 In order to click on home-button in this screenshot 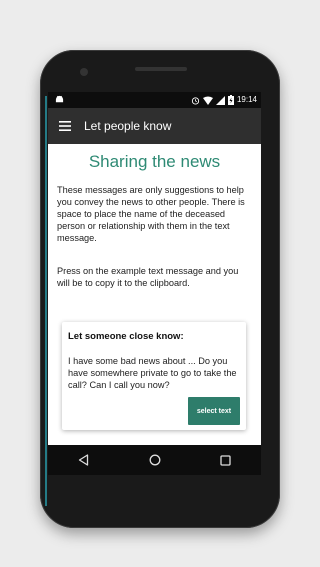, I will do `click(155, 460)`.